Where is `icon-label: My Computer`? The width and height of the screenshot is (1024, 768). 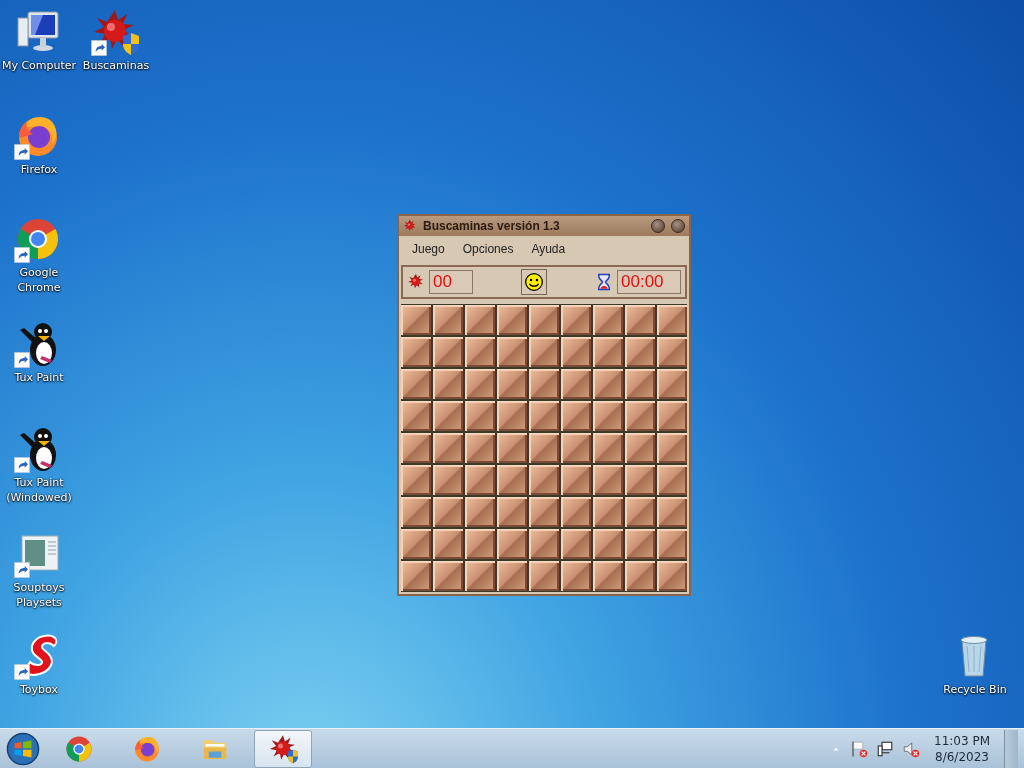
icon-label: My Computer is located at coordinates (39, 65).